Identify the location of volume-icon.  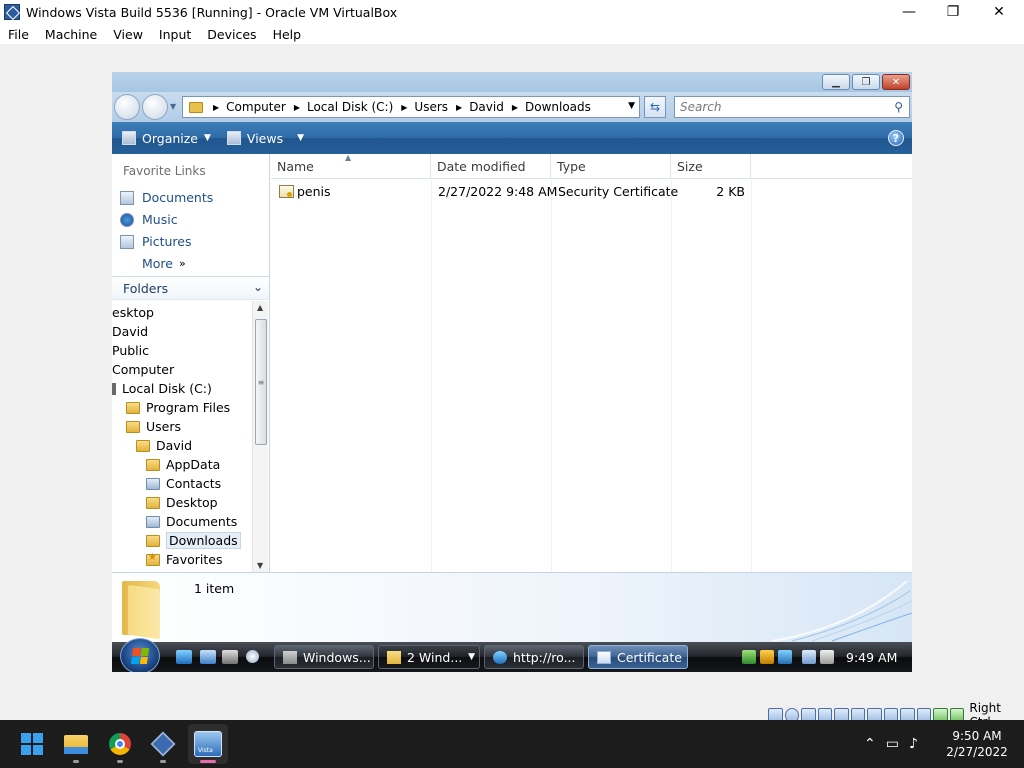
(827, 657).